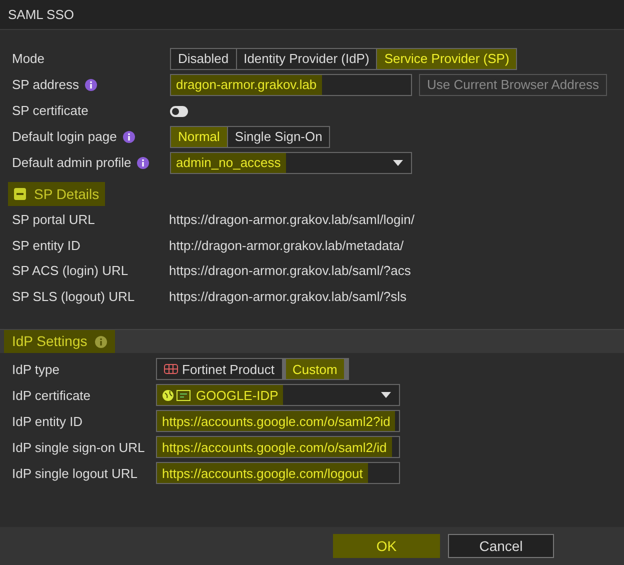  I want to click on grid-icon, so click(171, 369).